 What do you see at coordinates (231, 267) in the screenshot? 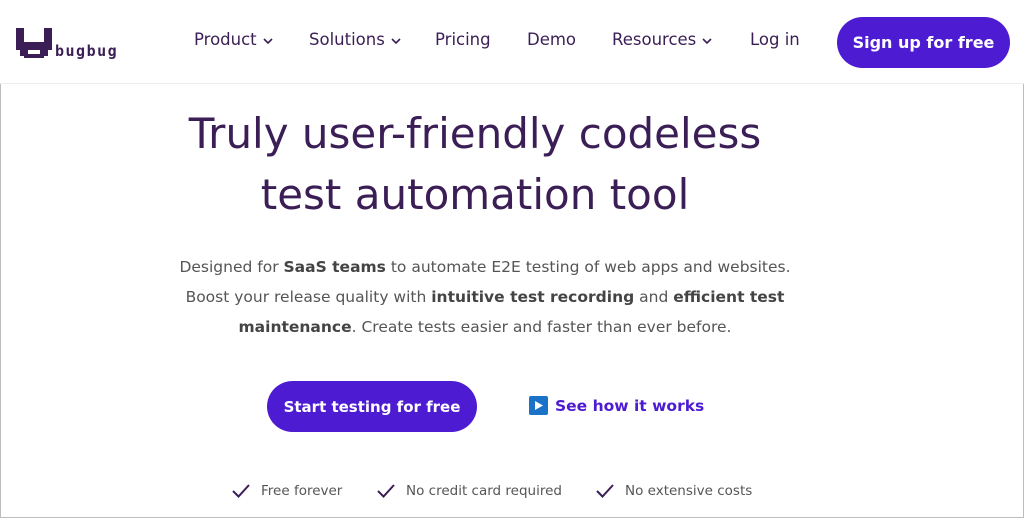
I see `subtitle-text: Designed for` at bounding box center [231, 267].